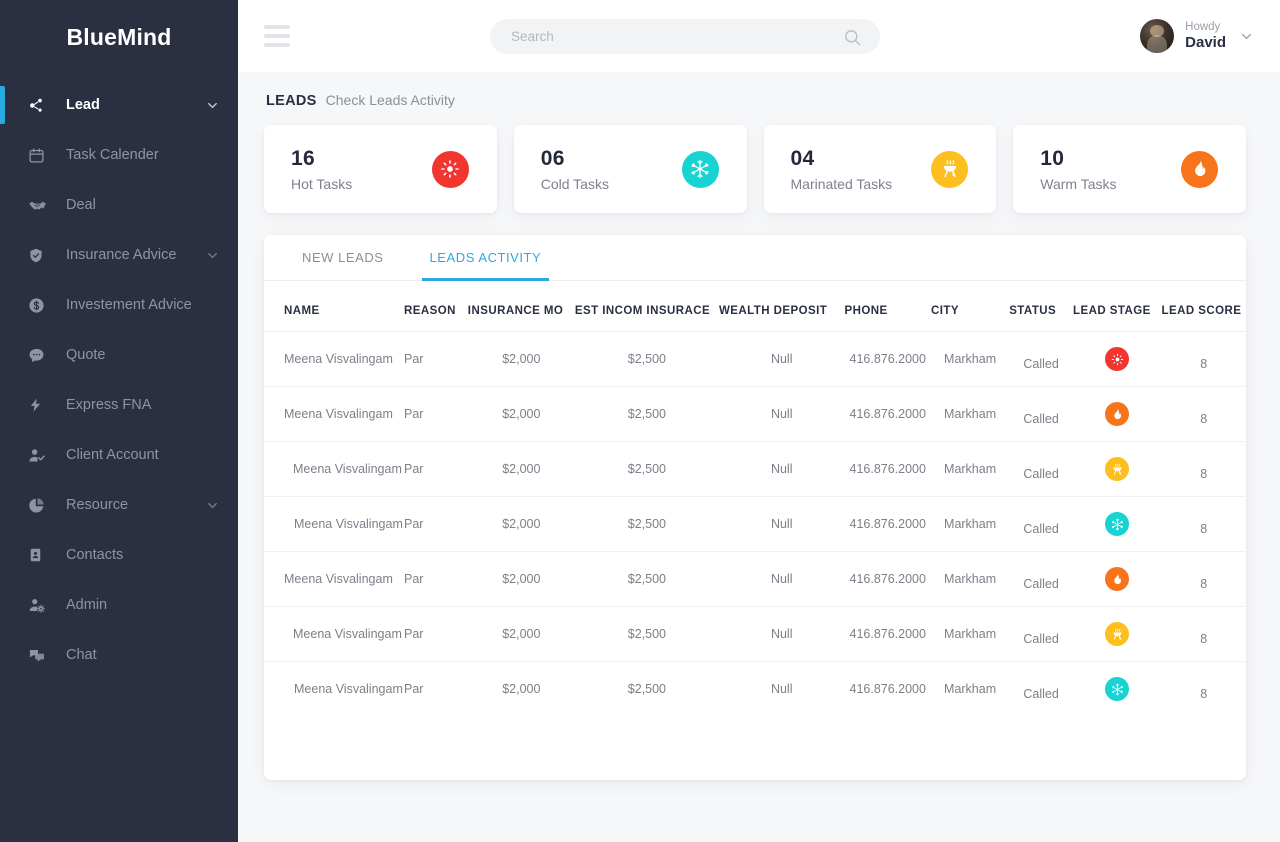 The height and width of the screenshot is (842, 1280). I want to click on sidebar-item-label: Express FNA, so click(109, 405).